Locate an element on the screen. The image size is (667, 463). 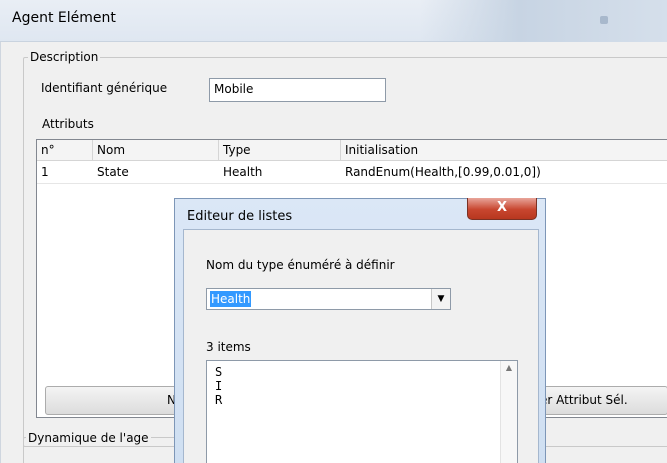
new-attribute-button: Nouv is located at coordinates (115, 400).